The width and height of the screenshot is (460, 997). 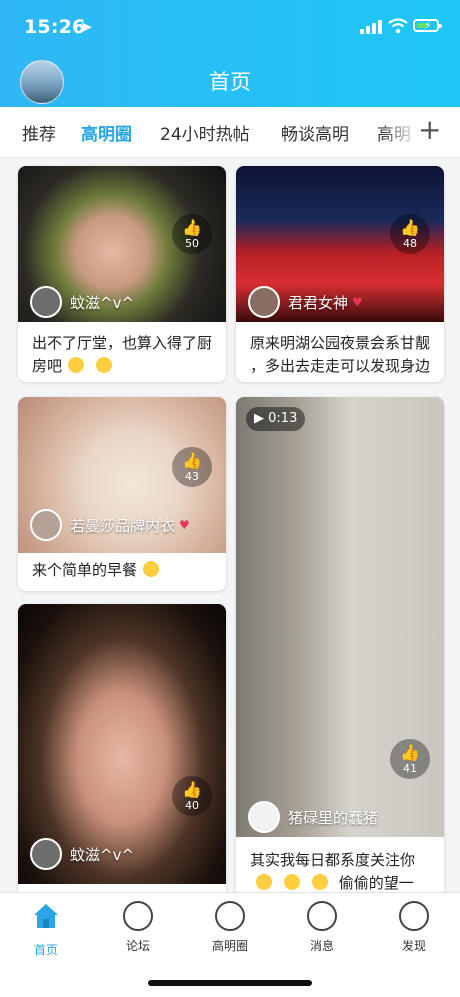 What do you see at coordinates (427, 25) in the screenshot?
I see `battery-icon: ⚡` at bounding box center [427, 25].